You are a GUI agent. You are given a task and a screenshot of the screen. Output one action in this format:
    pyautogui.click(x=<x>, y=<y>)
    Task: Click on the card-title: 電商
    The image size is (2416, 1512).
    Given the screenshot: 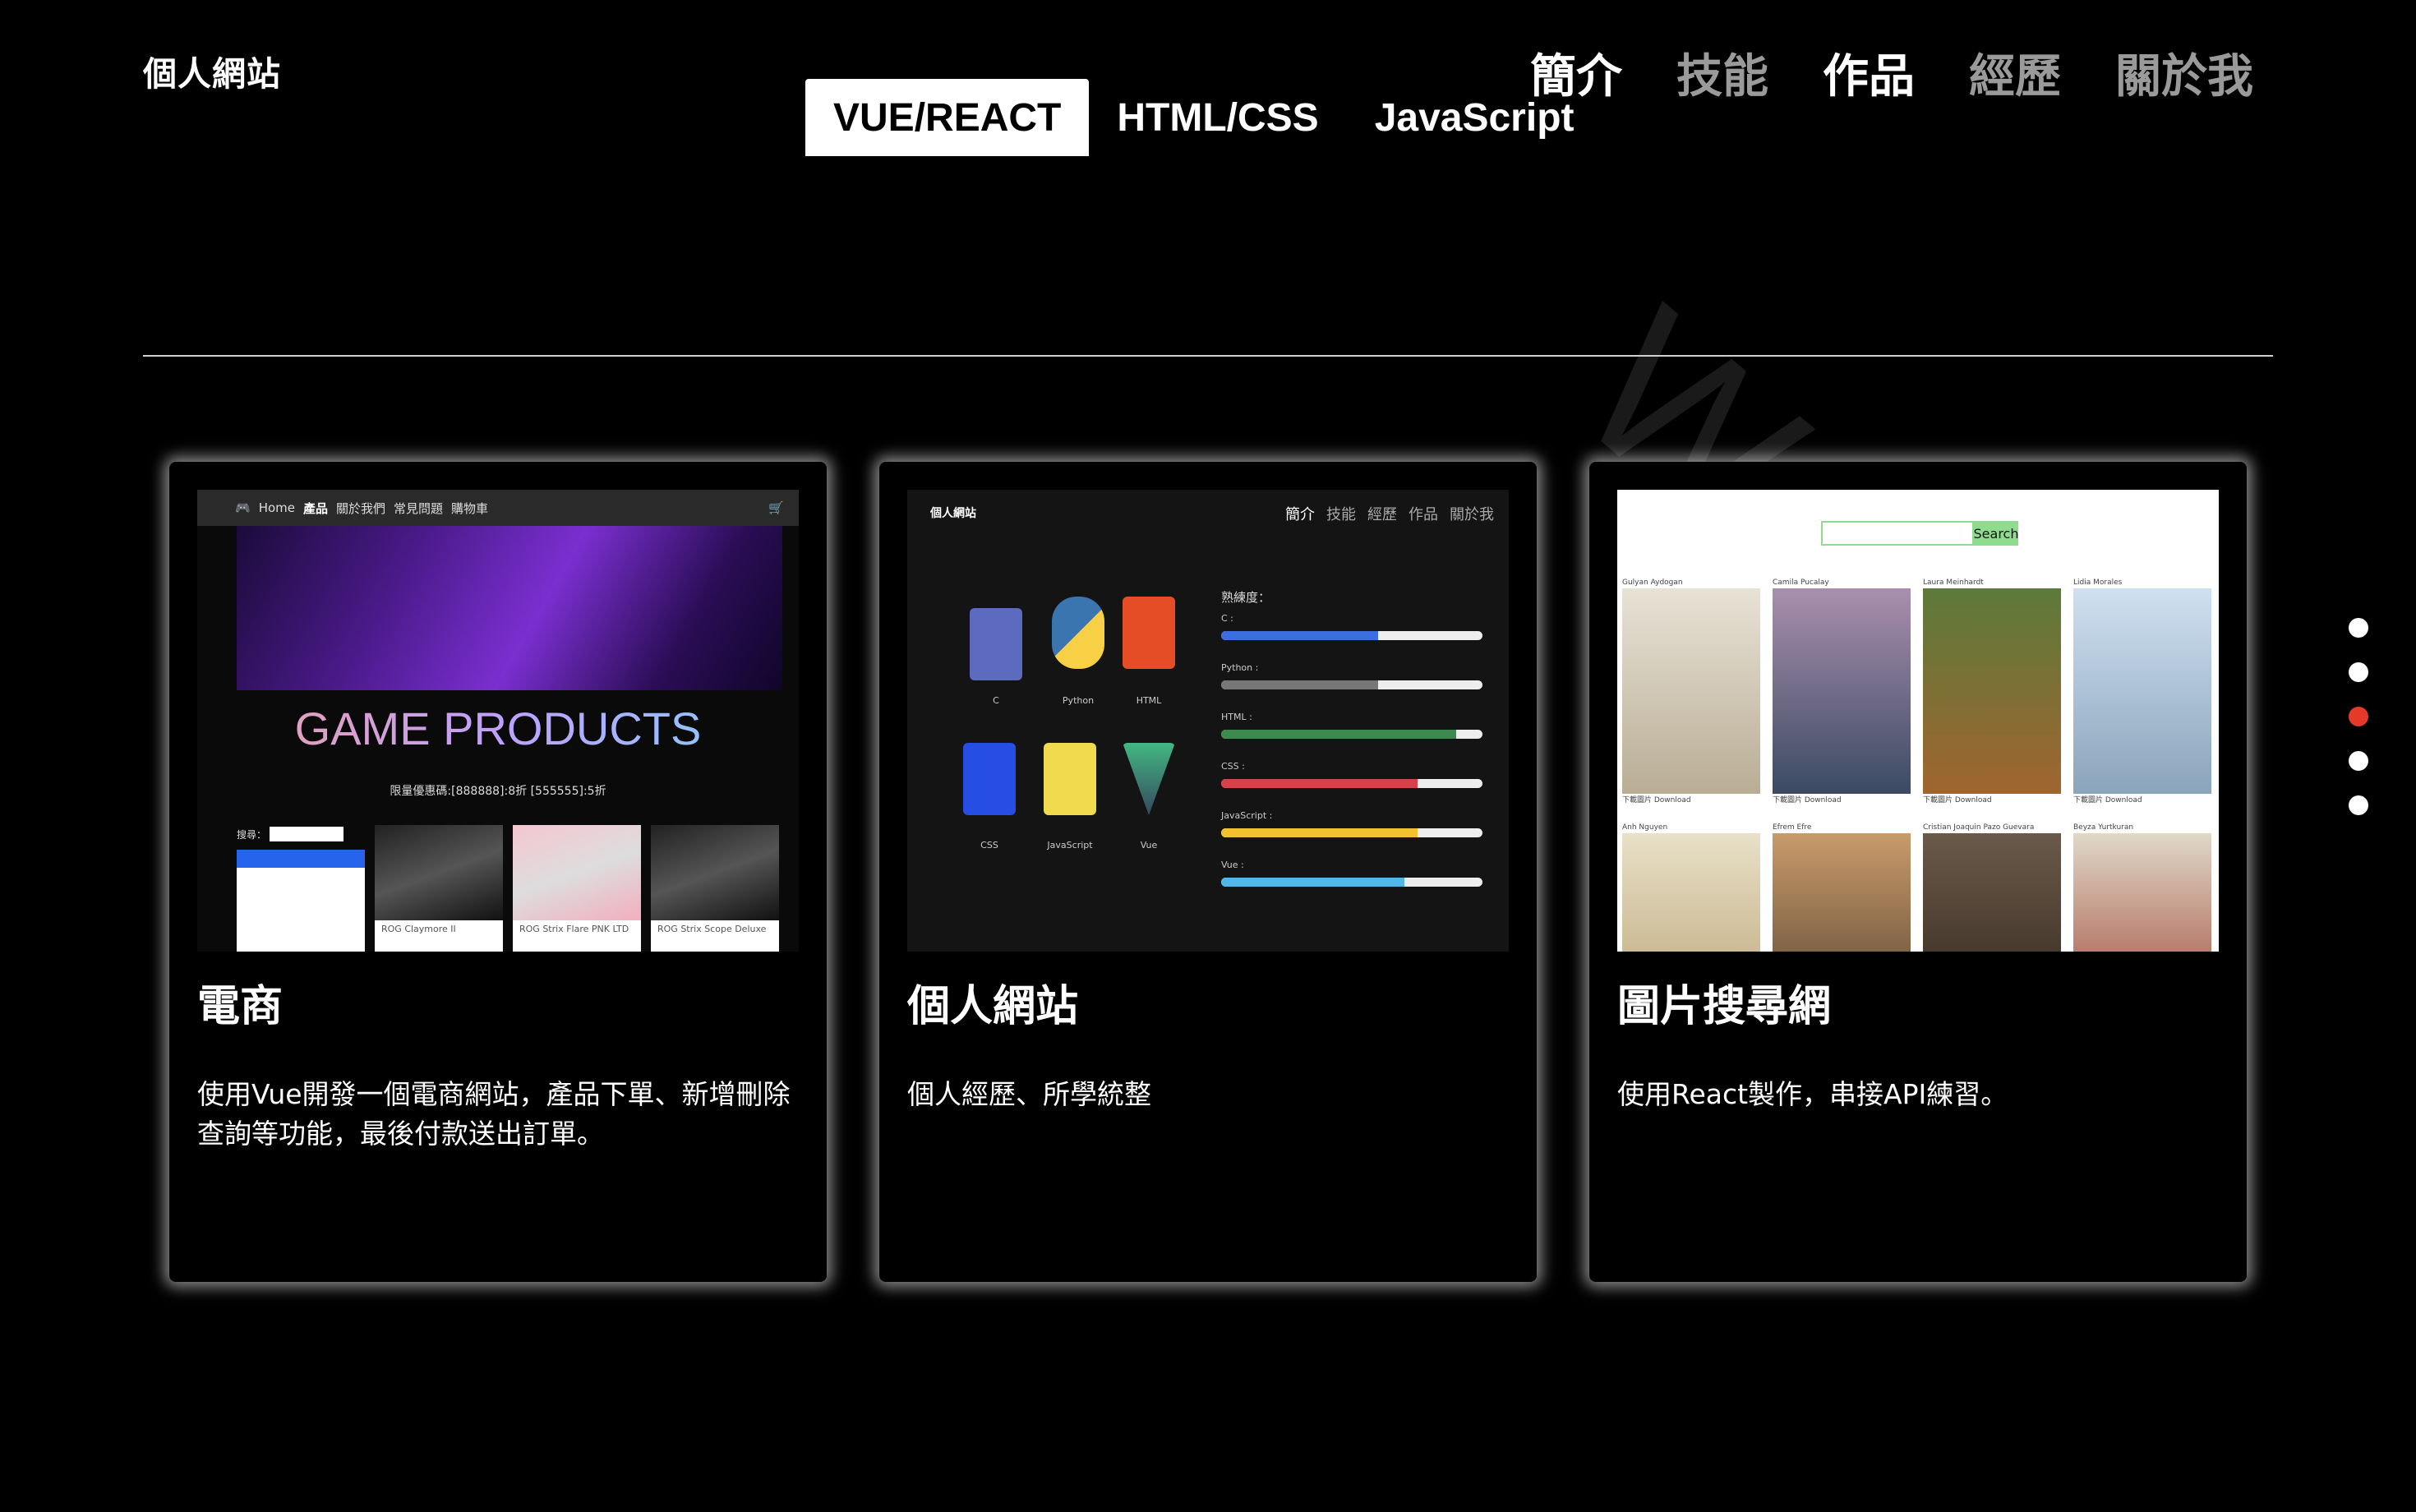 What is the action you would take?
    pyautogui.click(x=241, y=1007)
    